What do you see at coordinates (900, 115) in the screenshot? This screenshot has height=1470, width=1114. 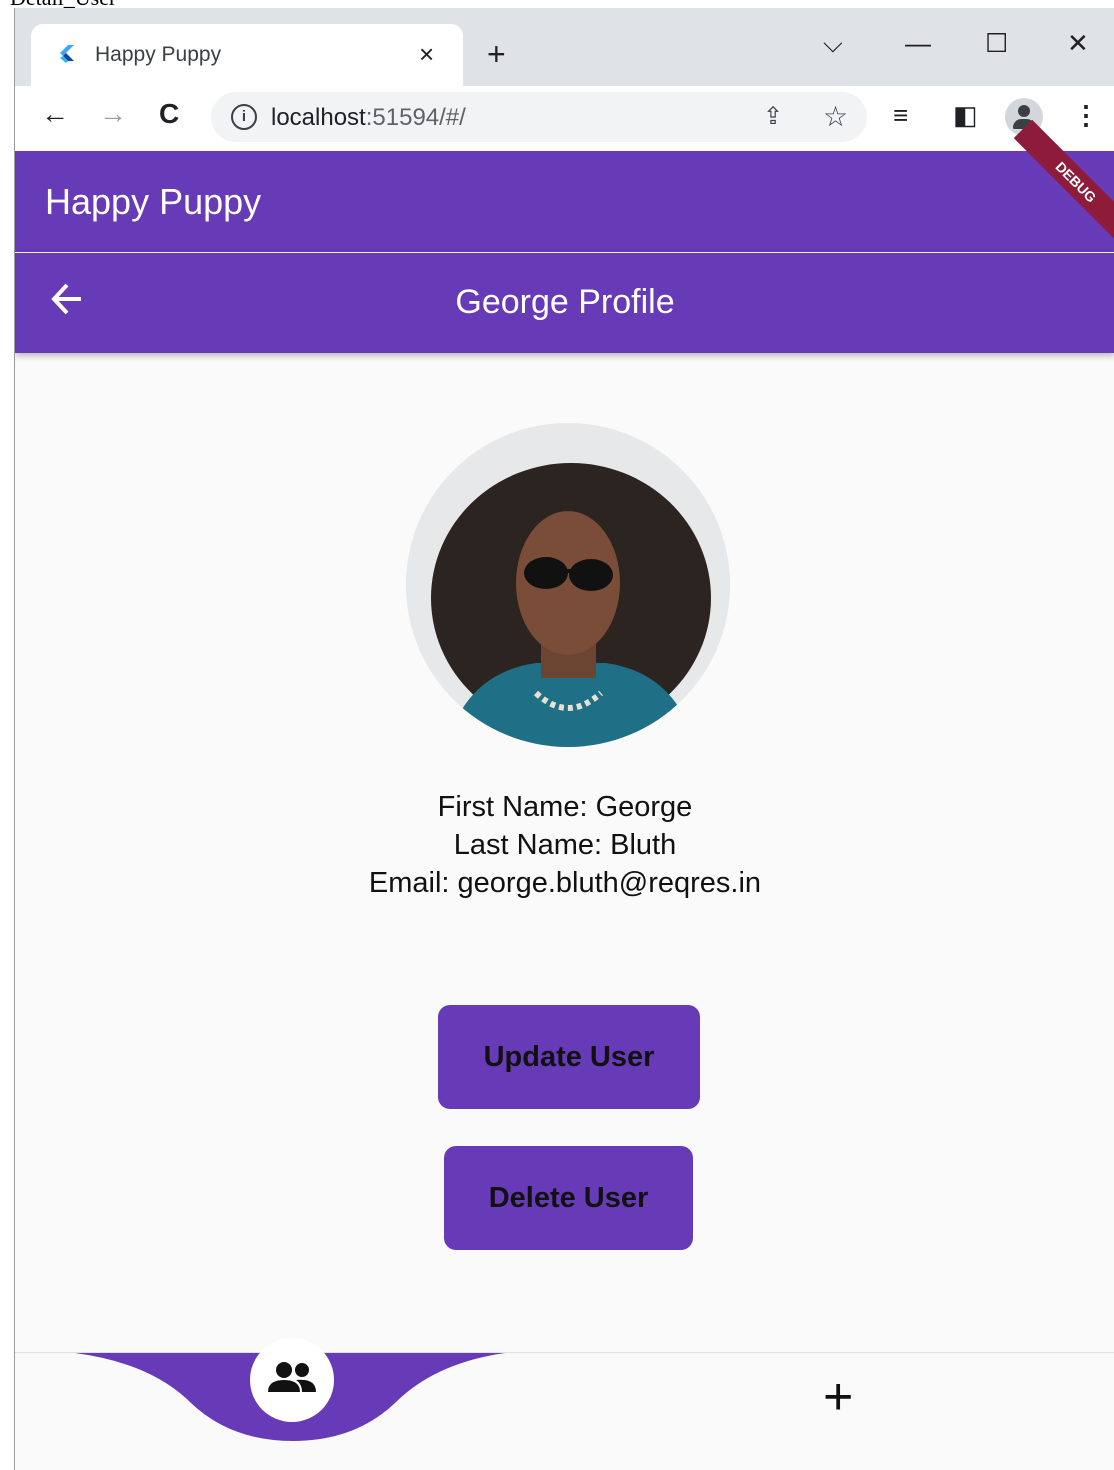 I see `reading-list-icon: ≡` at bounding box center [900, 115].